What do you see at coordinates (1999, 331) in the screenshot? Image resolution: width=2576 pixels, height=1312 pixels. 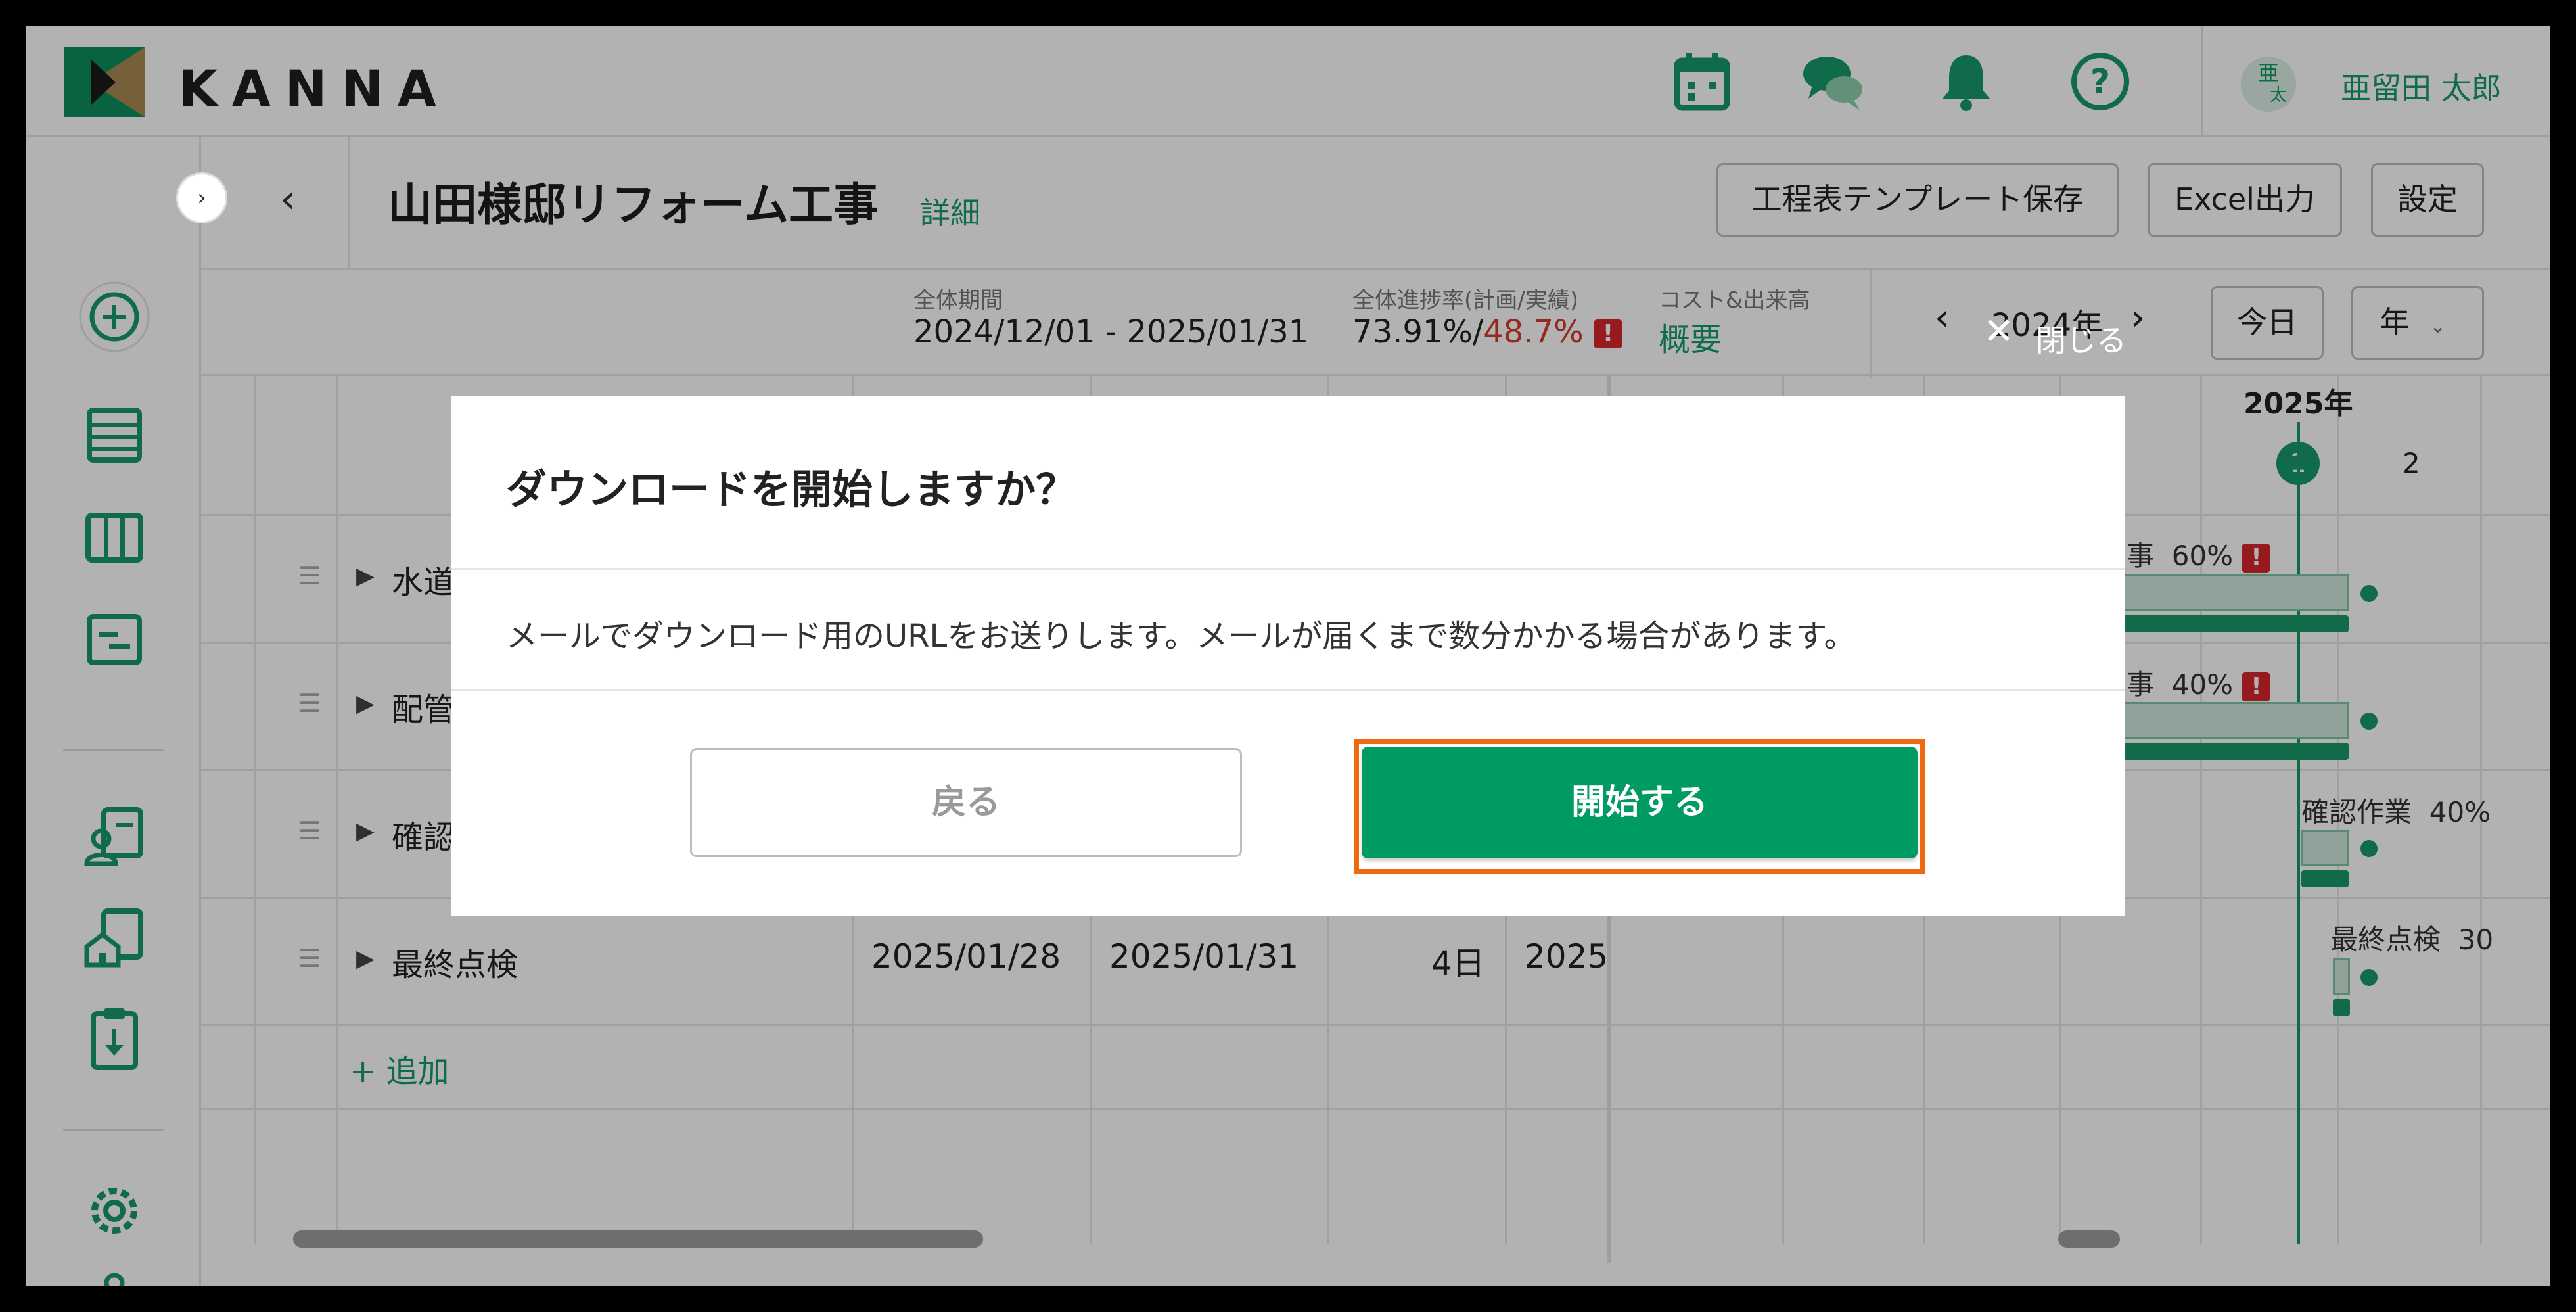 I see `close-icon: ✕` at bounding box center [1999, 331].